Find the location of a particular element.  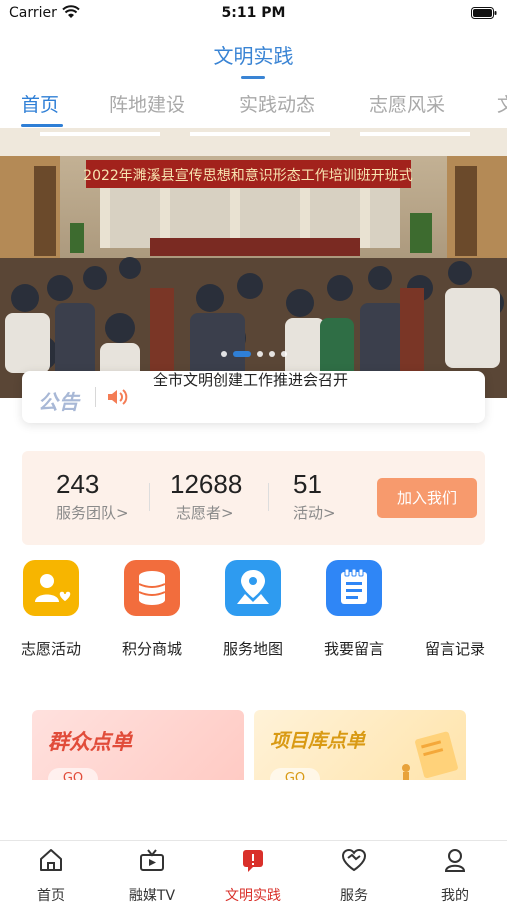

quick-links: 志愿活动 积分商城 服务地图 我要留言 留言记录 is located at coordinates (253, 615).